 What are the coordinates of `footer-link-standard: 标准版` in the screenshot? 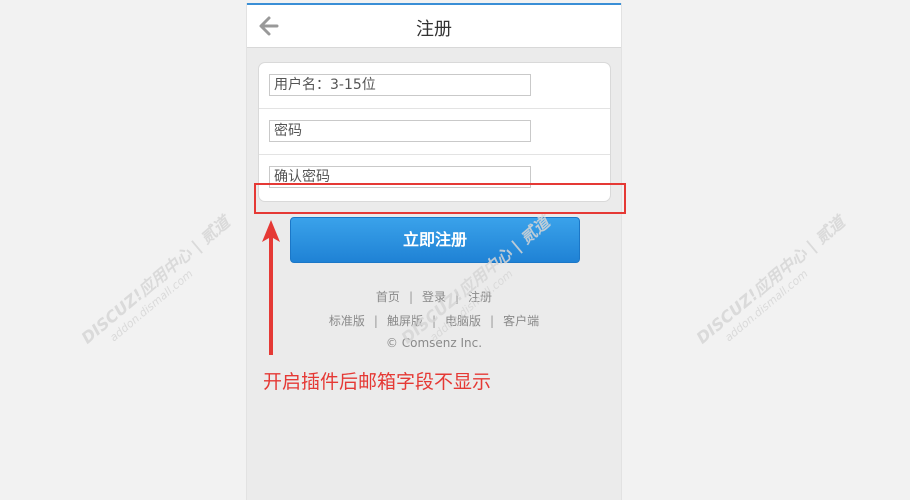 It's located at (347, 321).